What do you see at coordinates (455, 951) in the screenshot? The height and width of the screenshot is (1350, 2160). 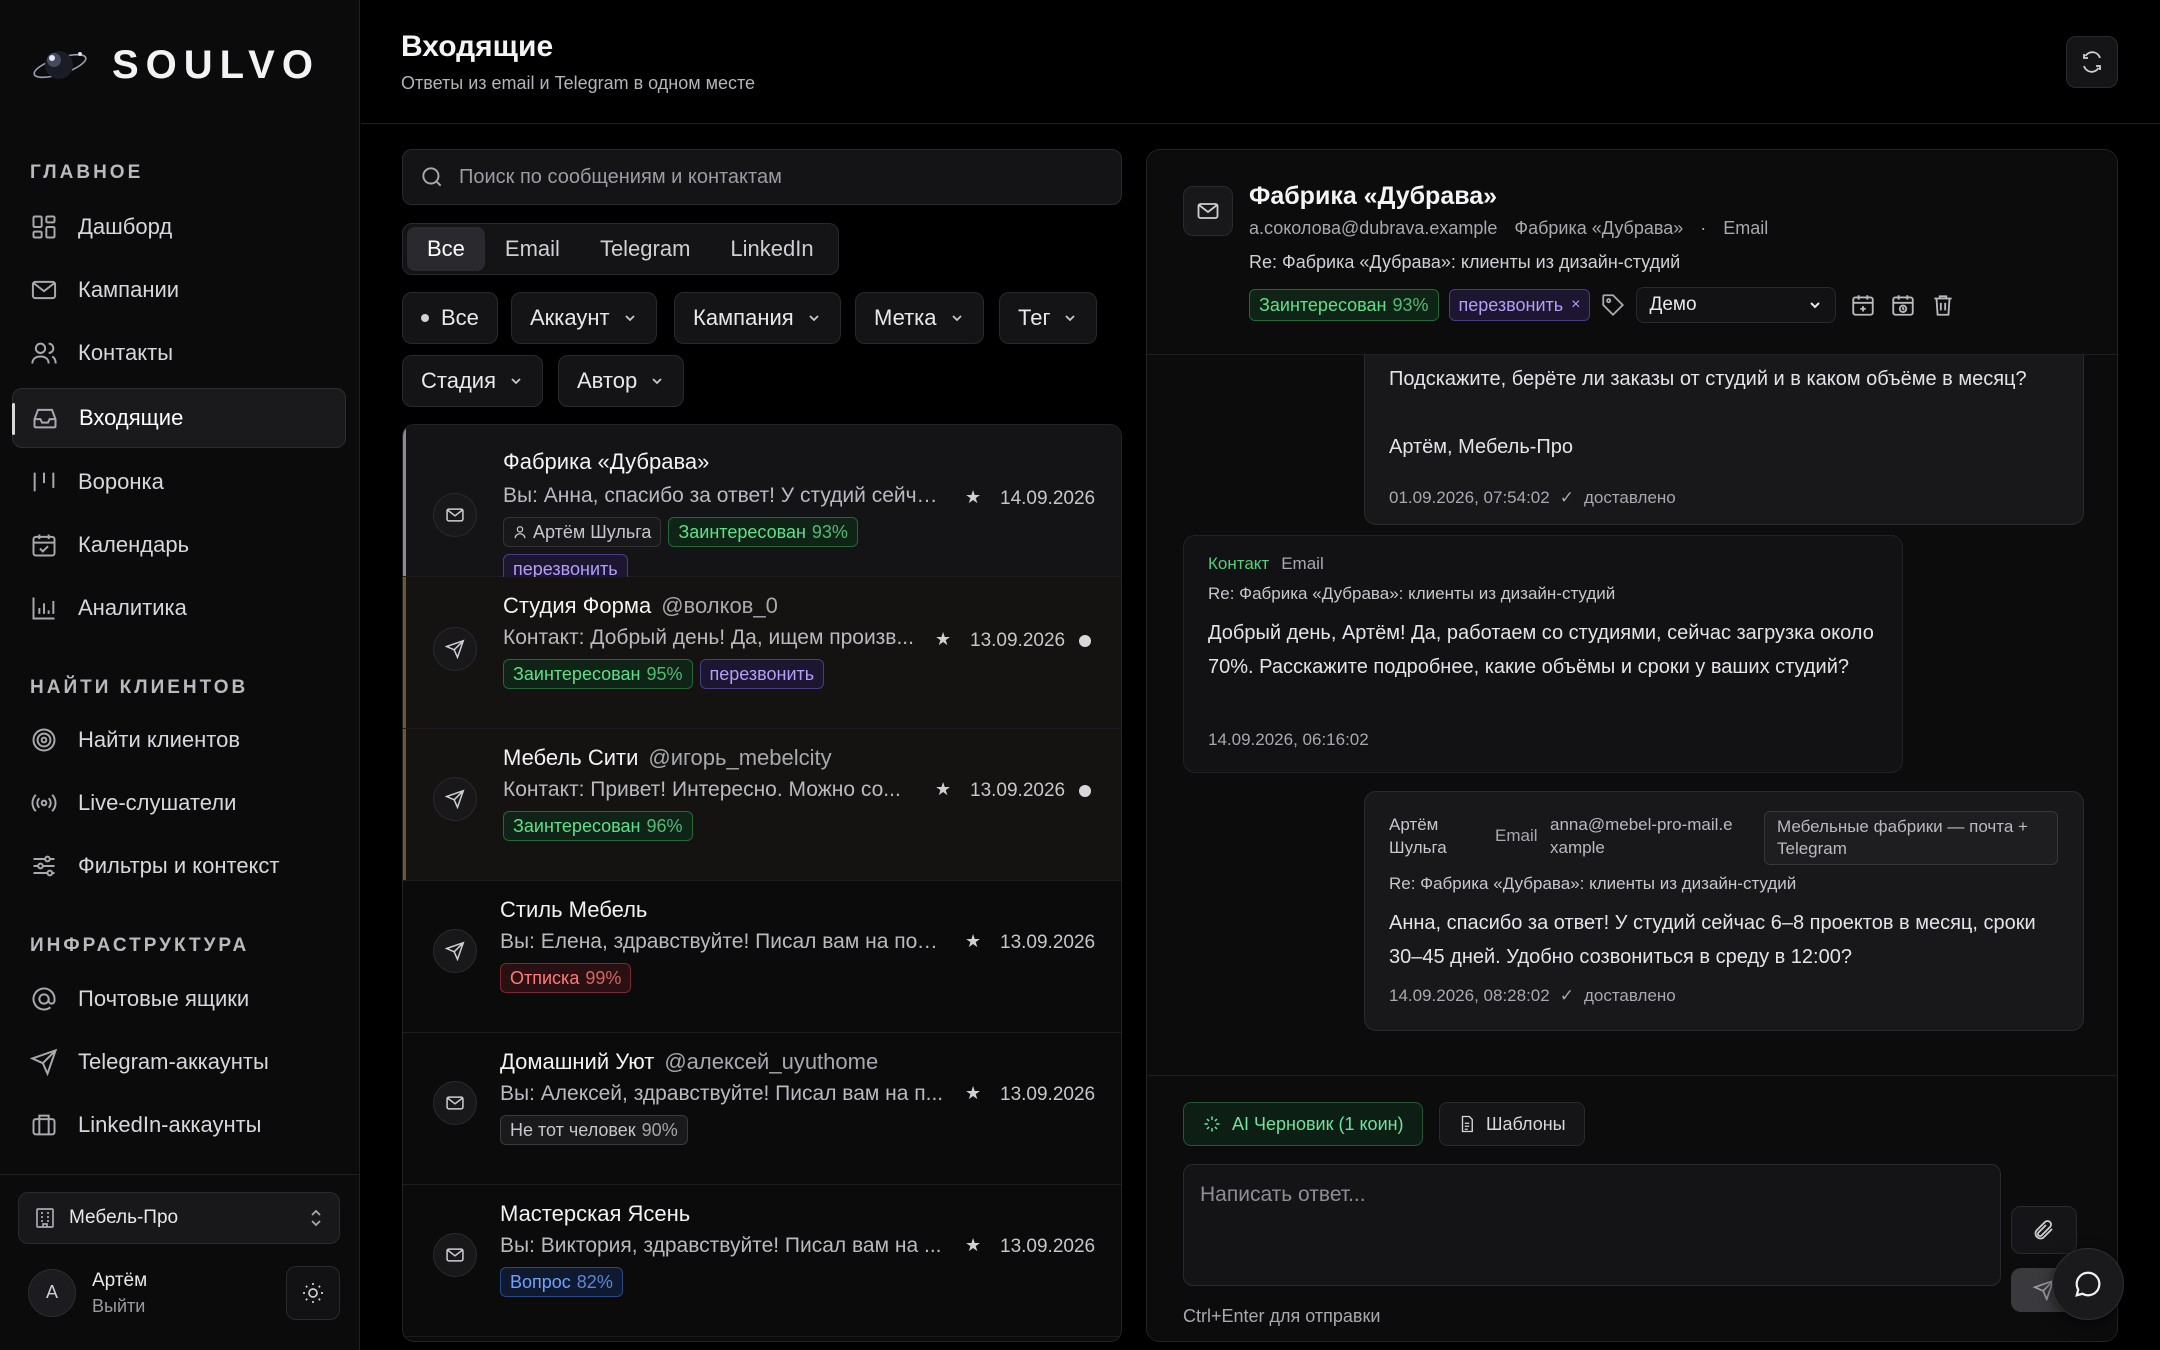 I see `channel-telegram-badge` at bounding box center [455, 951].